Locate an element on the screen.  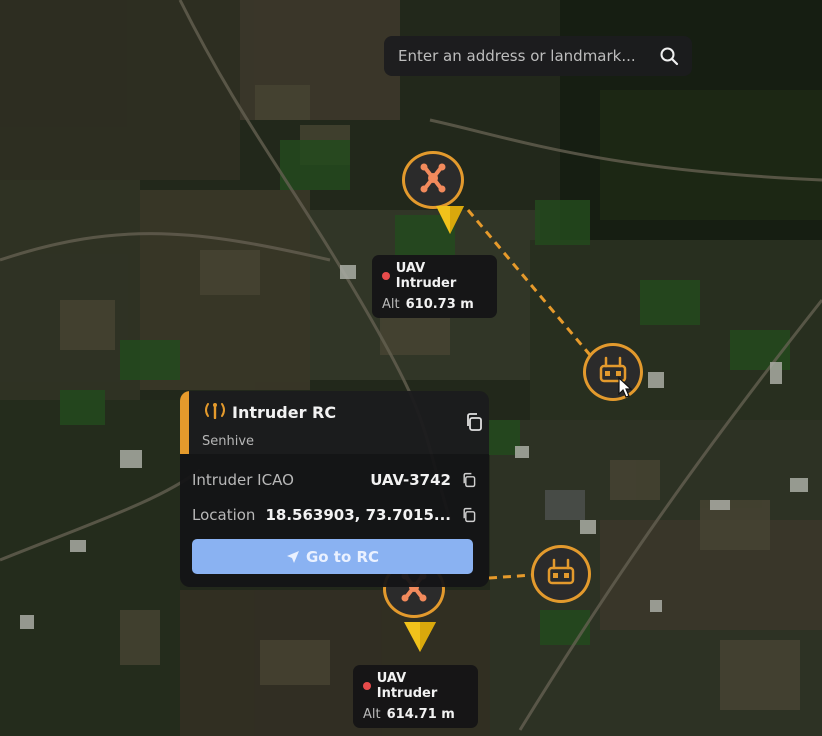
go-to-rc-button: Go to RC is located at coordinates (332, 556).